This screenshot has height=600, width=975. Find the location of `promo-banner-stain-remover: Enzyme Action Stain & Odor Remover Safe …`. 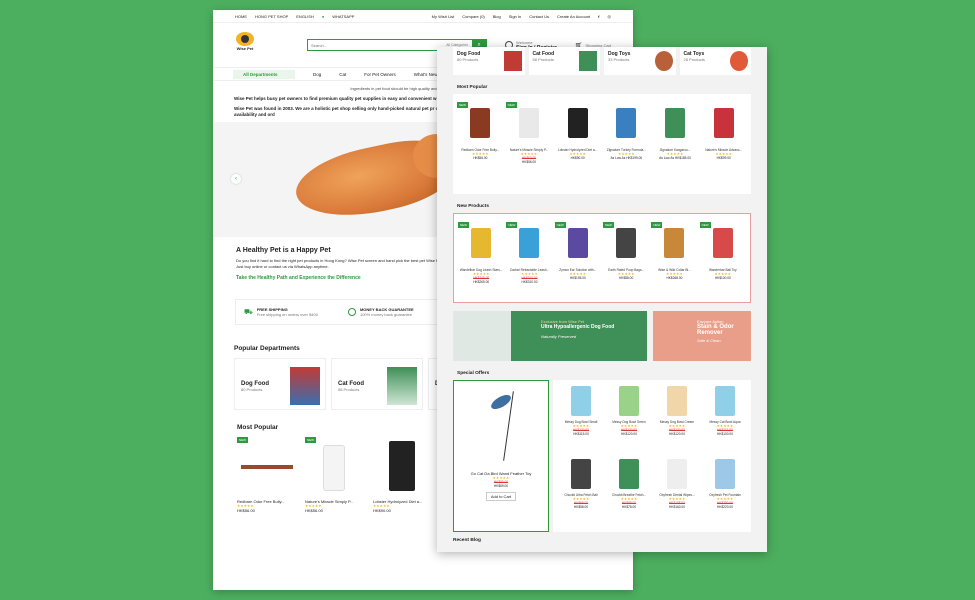

promo-banner-stain-remover: Enzyme Action Stain & Odor Remover Safe … is located at coordinates (702, 336).